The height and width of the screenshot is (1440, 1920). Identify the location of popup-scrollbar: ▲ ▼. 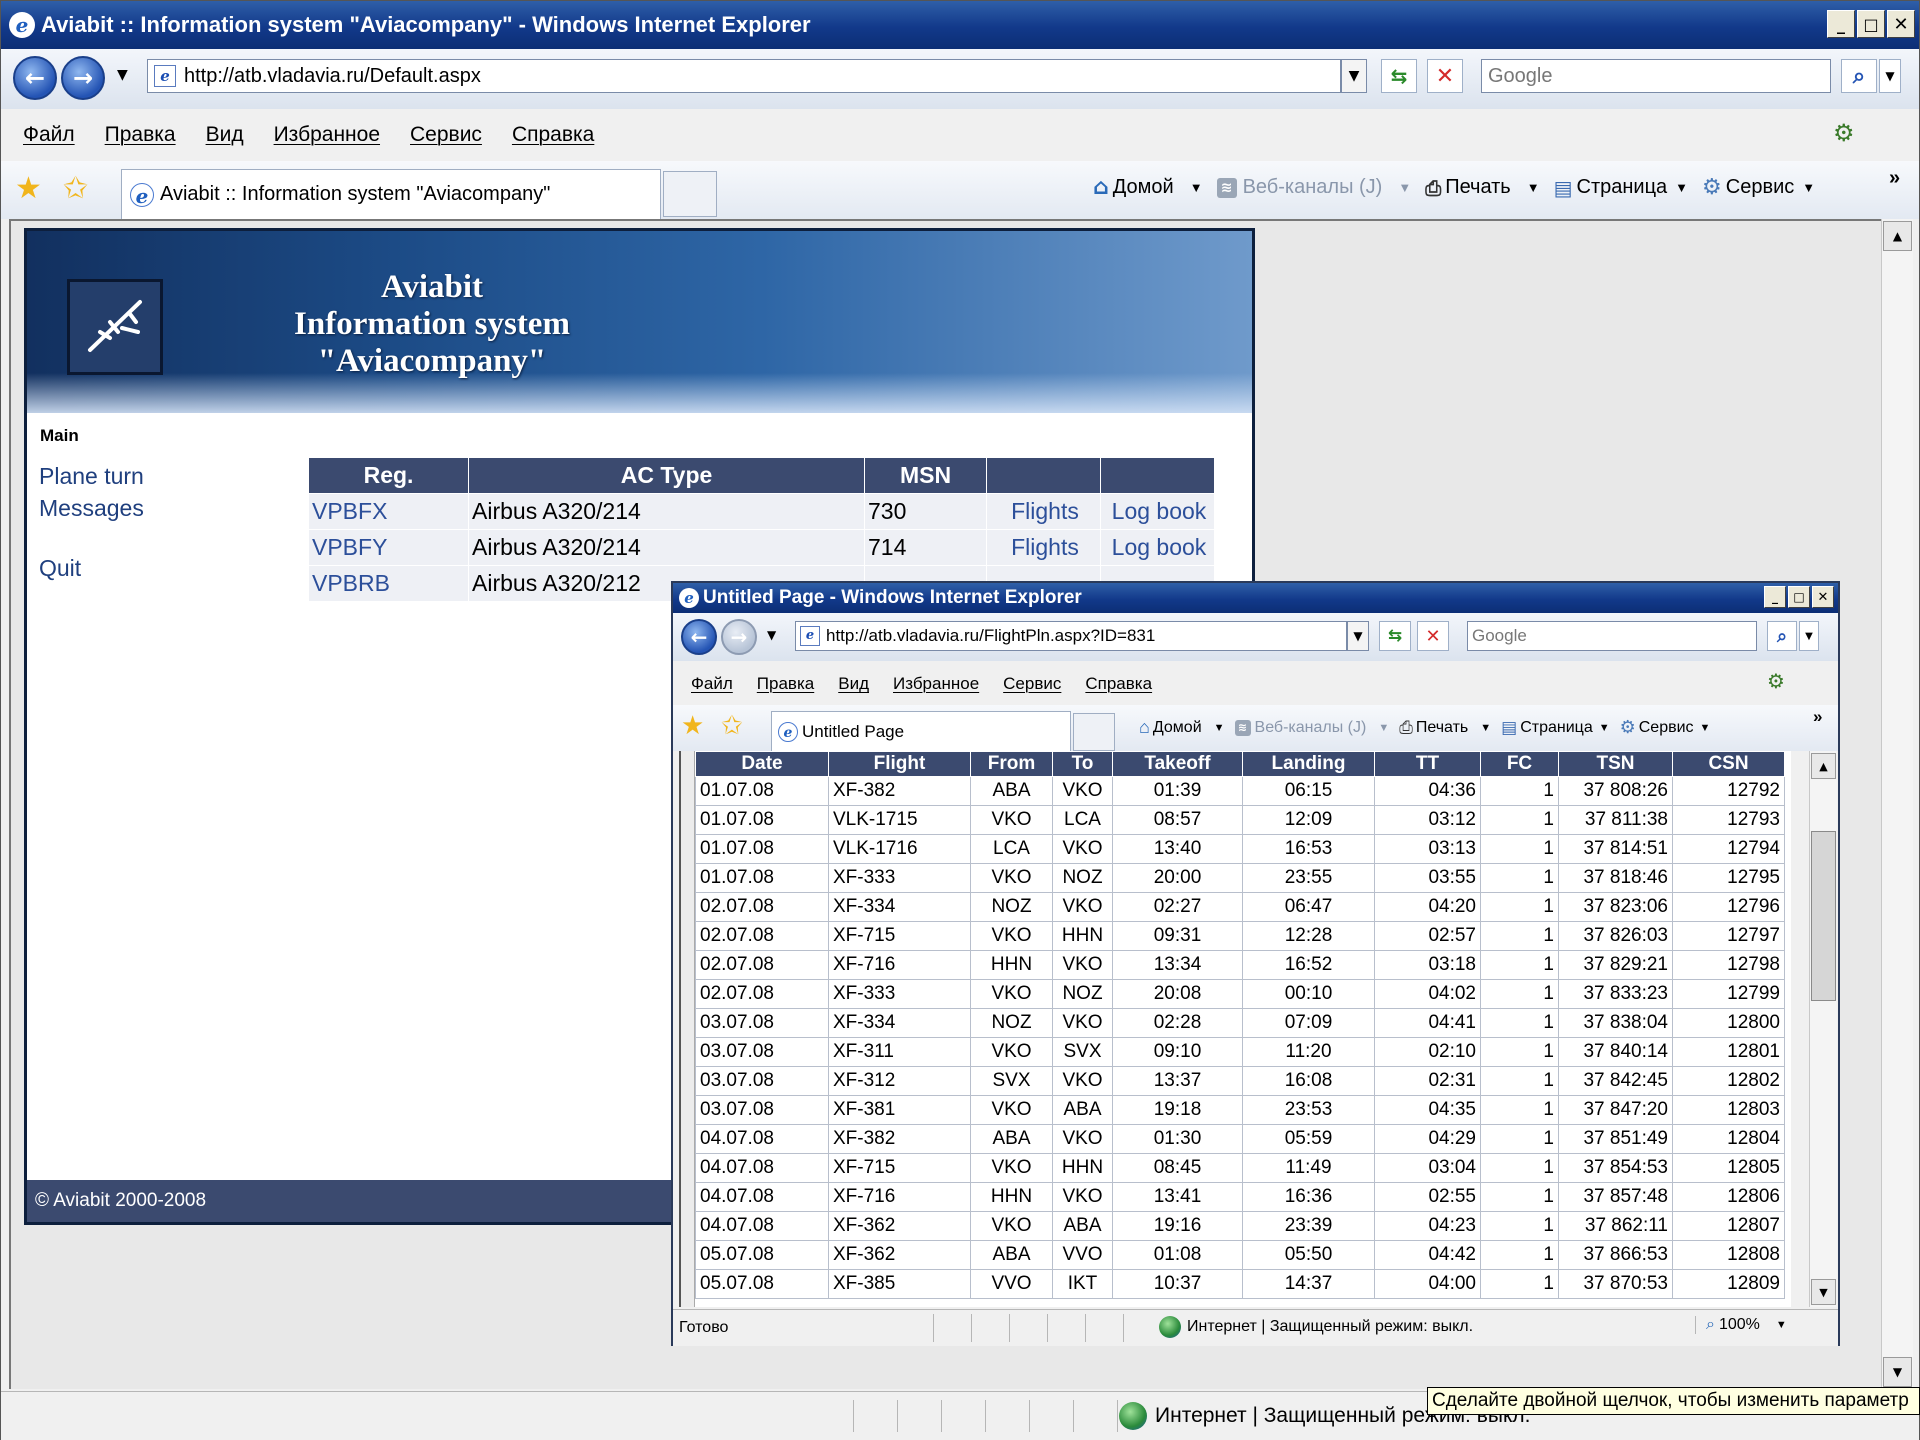
(1823, 1029).